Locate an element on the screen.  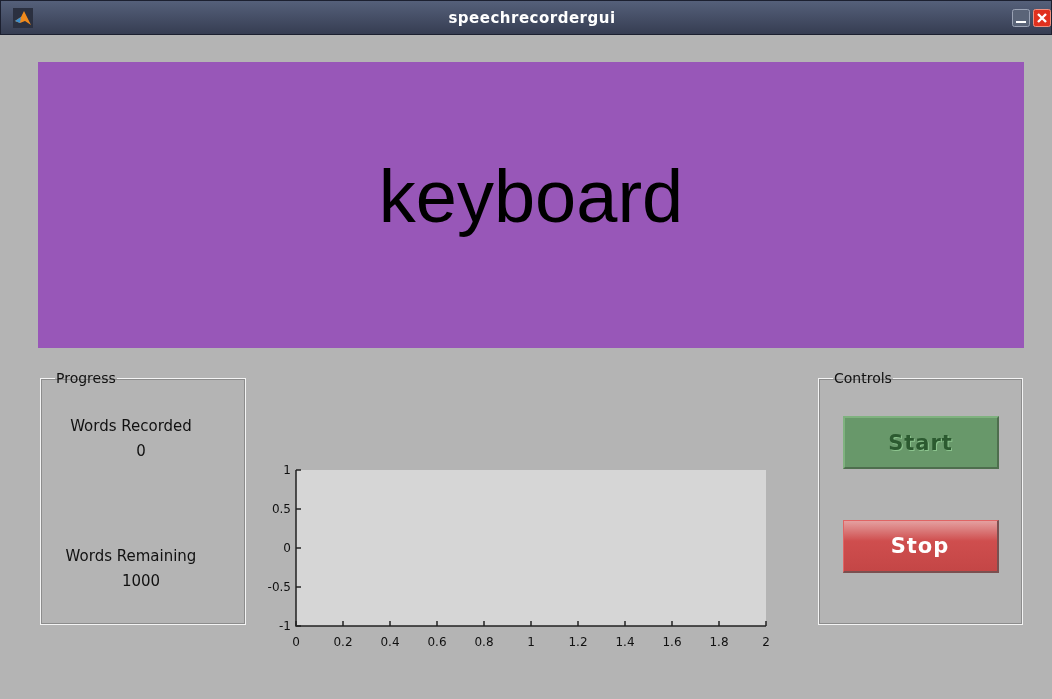
tick-label: -1 is located at coordinates (285, 626).